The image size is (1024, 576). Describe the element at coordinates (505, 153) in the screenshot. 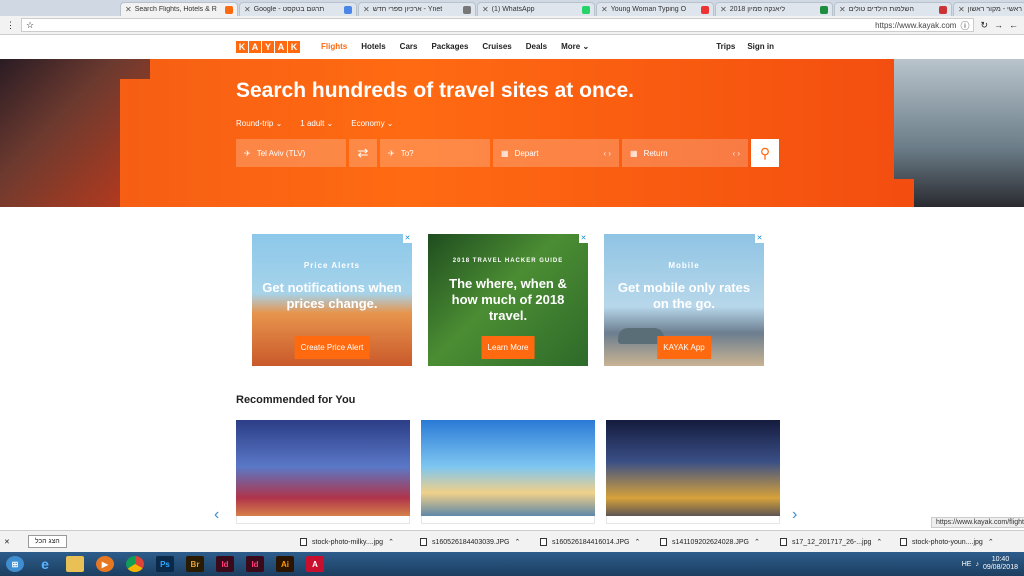

I see `calendar-icon: ▦` at that location.